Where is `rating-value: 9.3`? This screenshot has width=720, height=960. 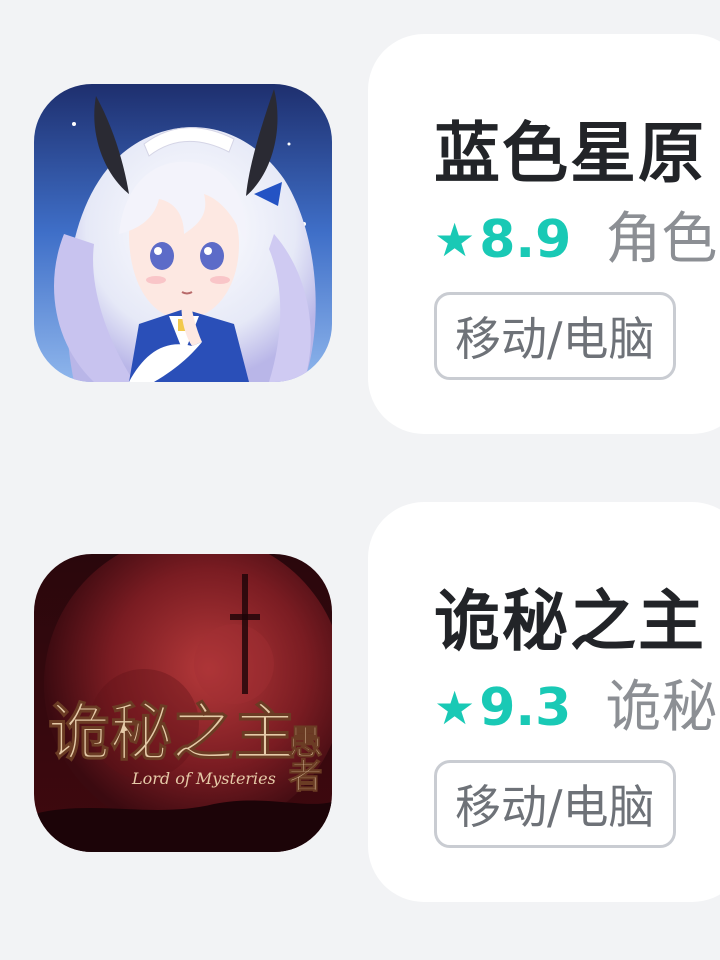 rating-value: 9.3 is located at coordinates (525, 708).